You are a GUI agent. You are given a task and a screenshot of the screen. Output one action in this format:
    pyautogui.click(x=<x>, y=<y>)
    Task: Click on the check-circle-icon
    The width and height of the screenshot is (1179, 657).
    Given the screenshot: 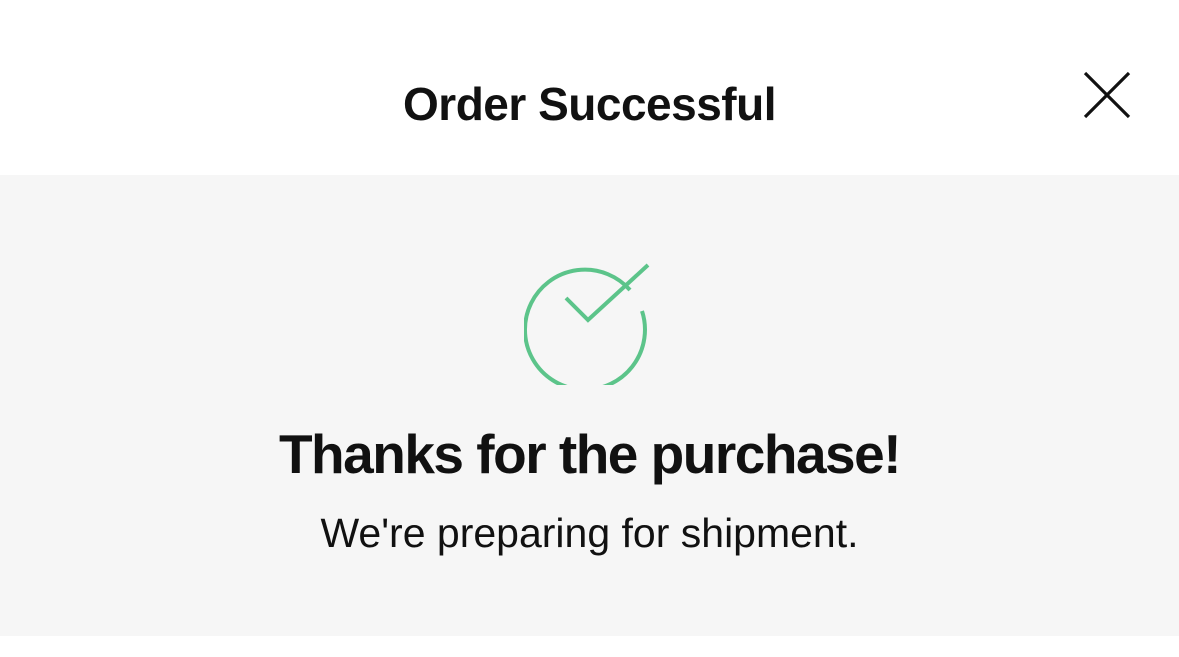 What is the action you would take?
    pyautogui.click(x=587, y=324)
    